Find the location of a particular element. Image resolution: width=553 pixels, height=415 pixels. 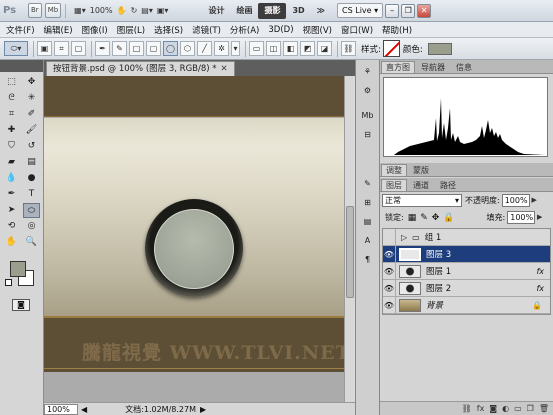

zoom-tool-icon: 🔍 is located at coordinates (31, 242).